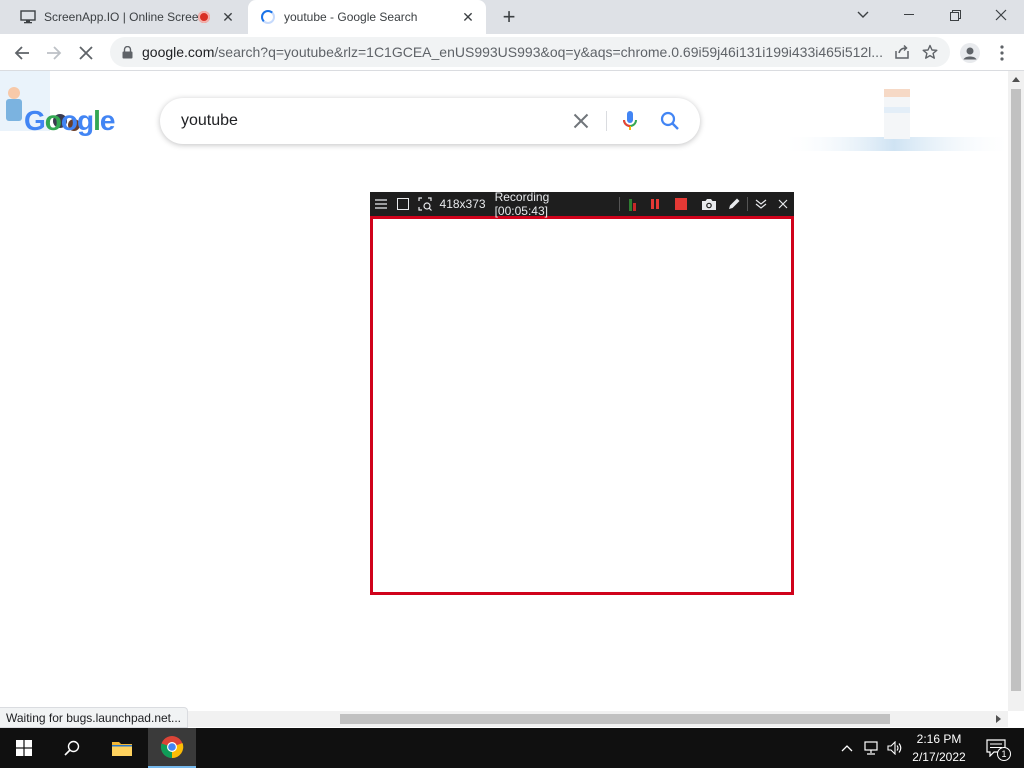  I want to click on speaker-icon, so click(894, 748).